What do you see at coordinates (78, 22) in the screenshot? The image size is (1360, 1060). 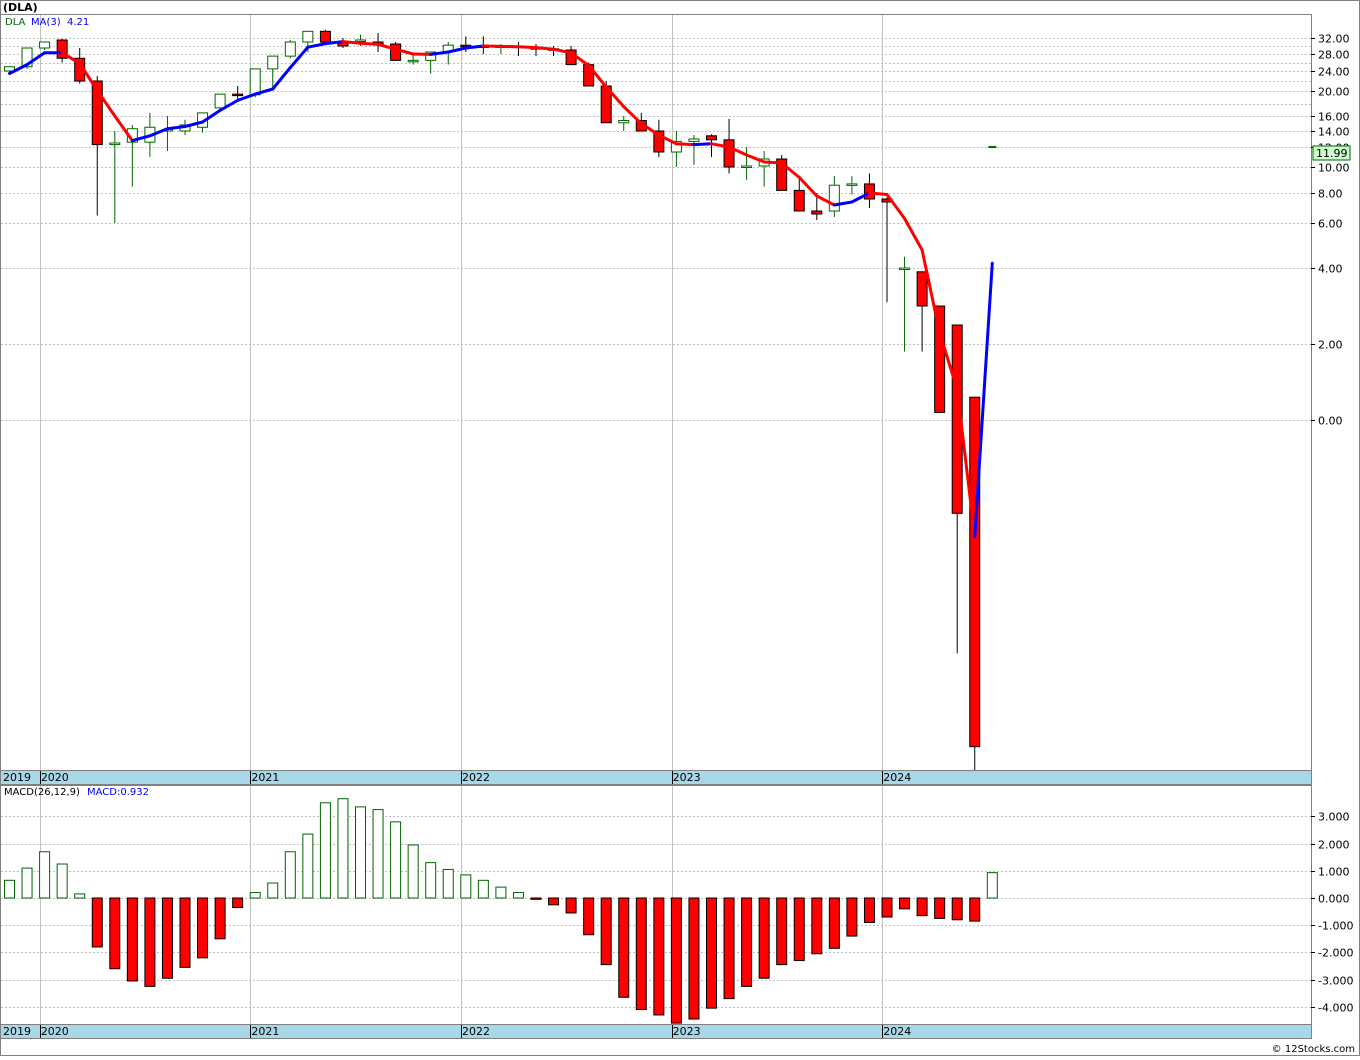 I see `legend-ma-value: 4.21` at bounding box center [78, 22].